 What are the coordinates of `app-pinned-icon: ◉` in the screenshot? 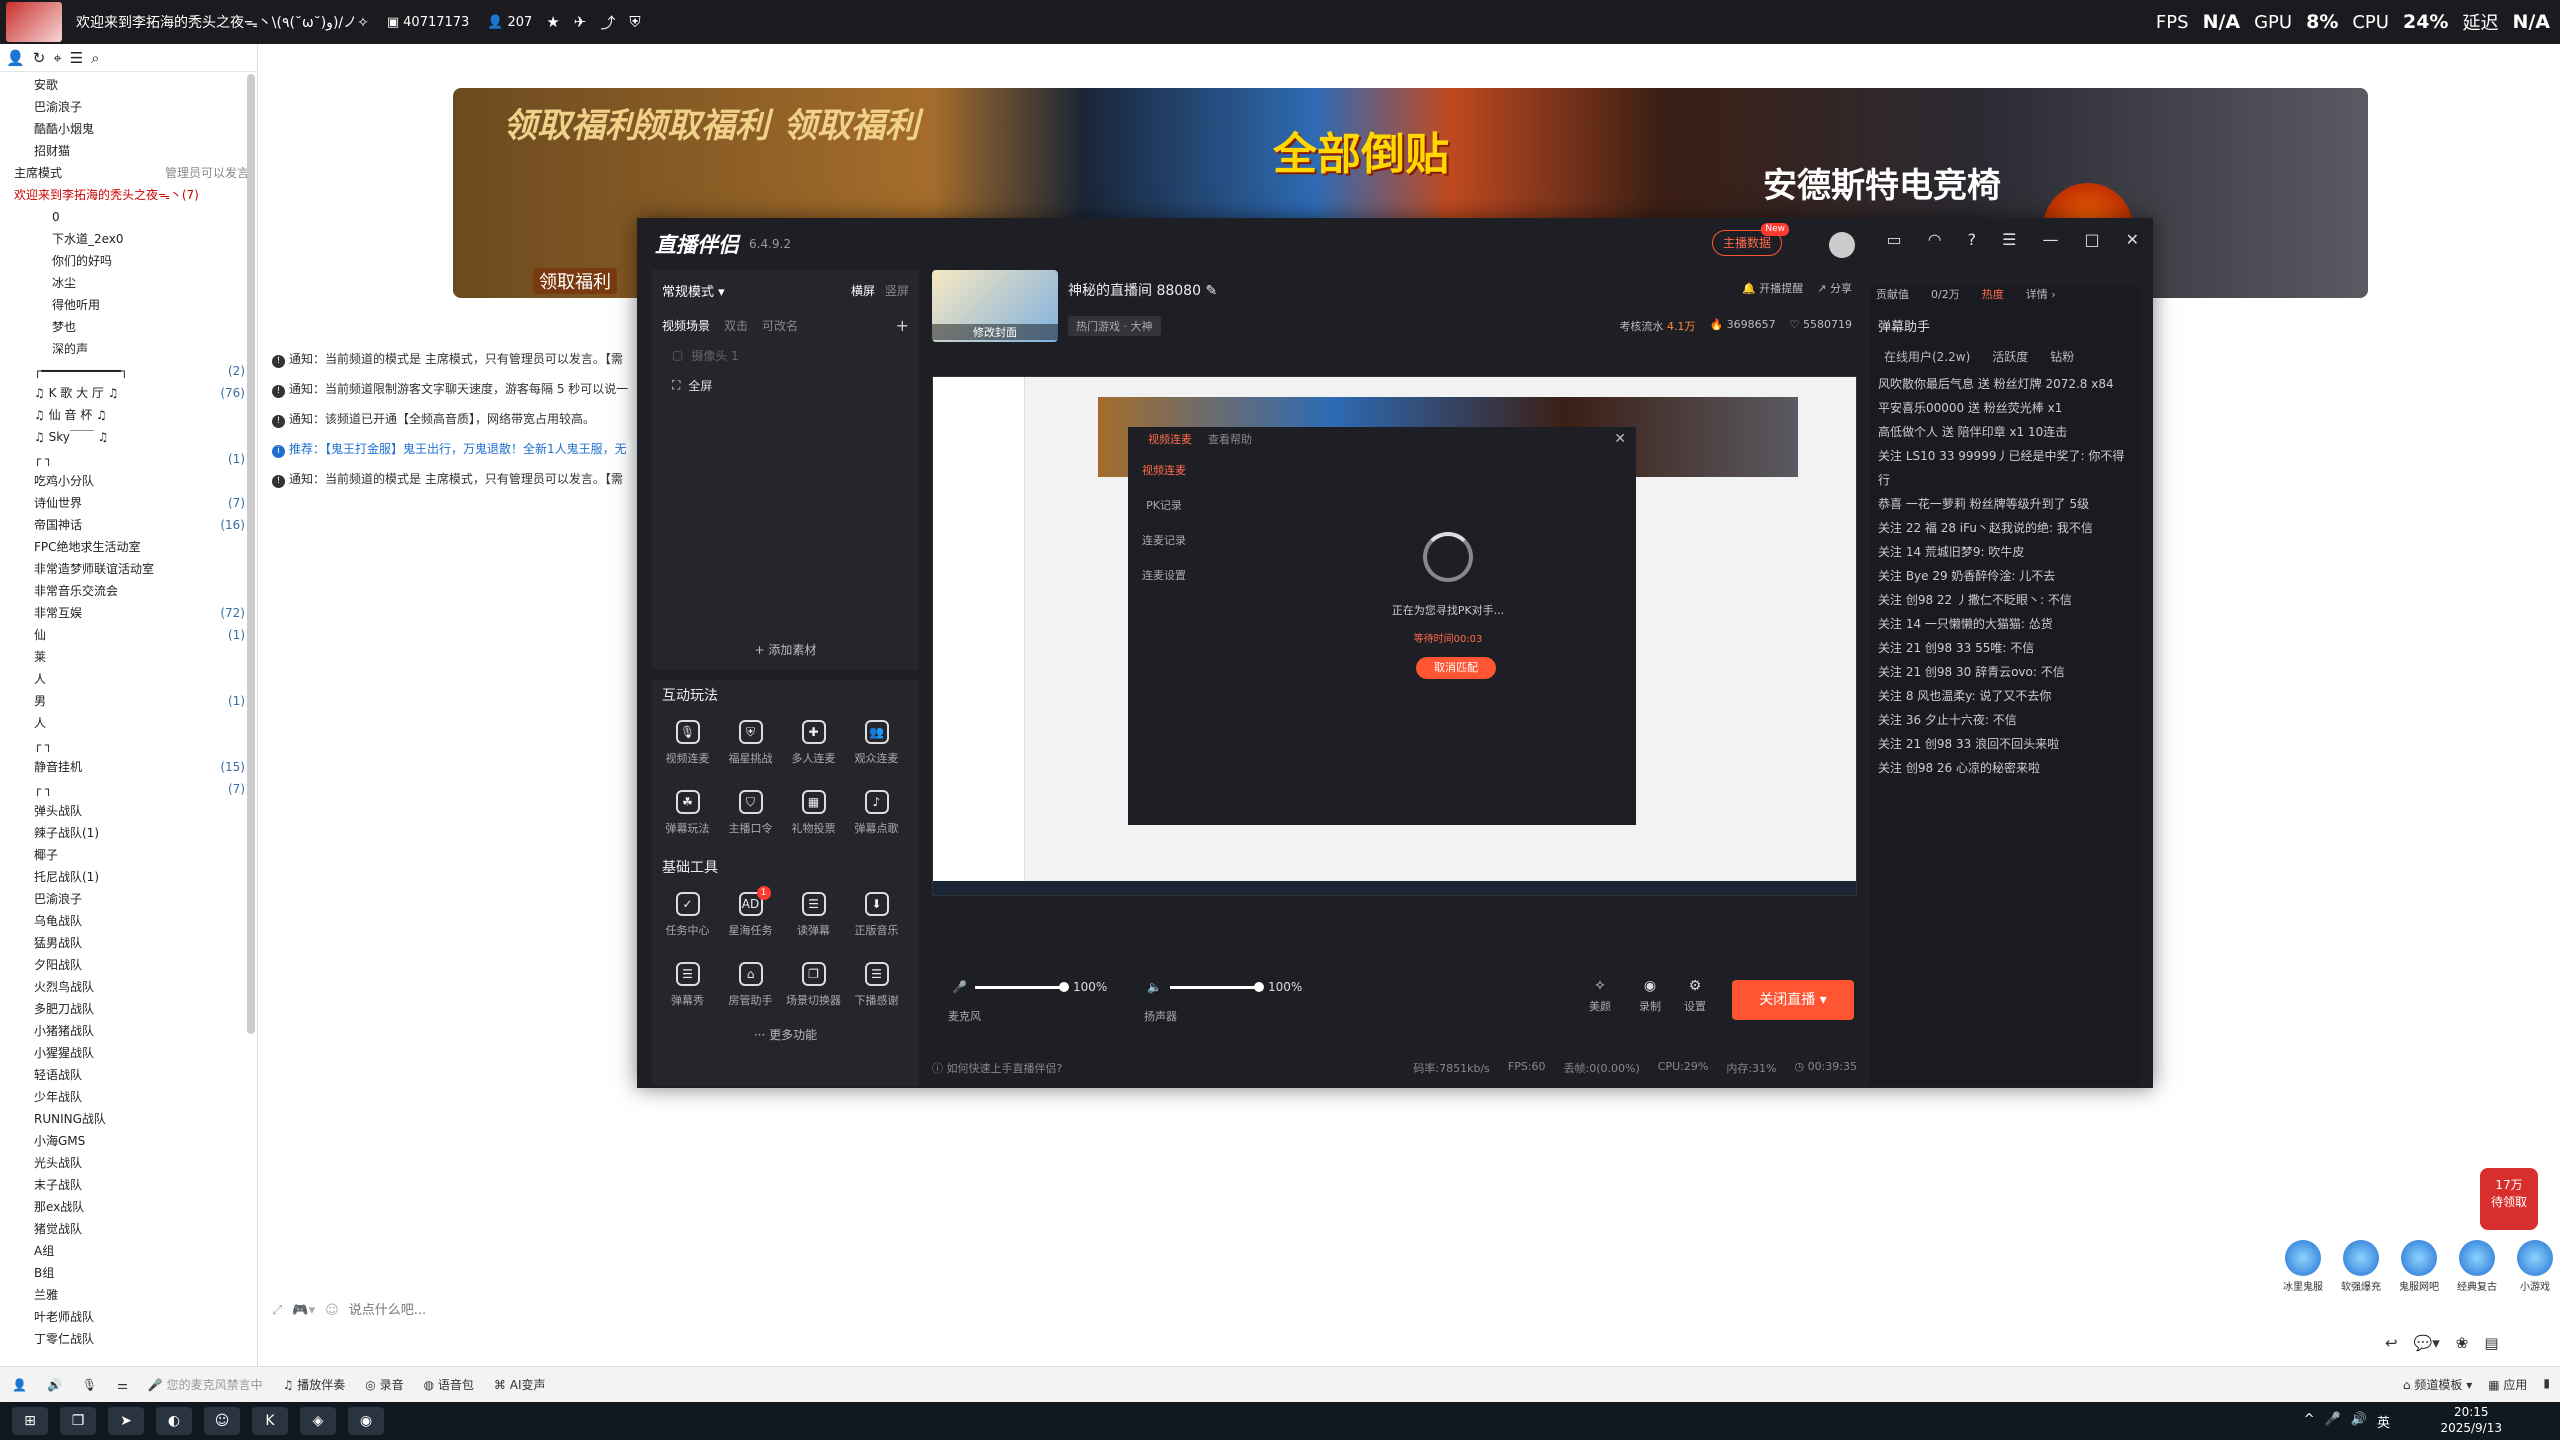 It's located at (366, 1421).